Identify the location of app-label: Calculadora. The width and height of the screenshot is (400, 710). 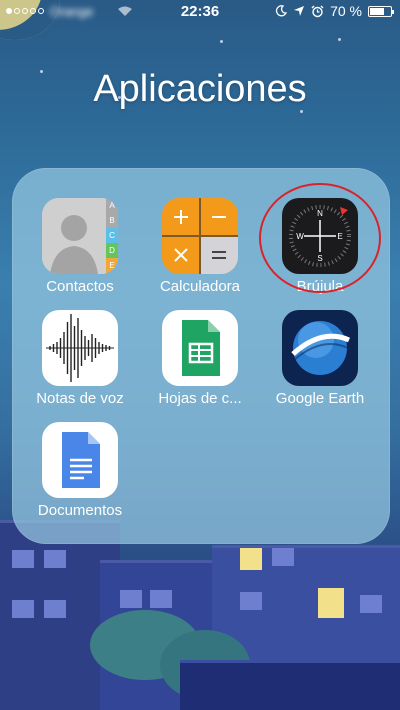
(200, 286).